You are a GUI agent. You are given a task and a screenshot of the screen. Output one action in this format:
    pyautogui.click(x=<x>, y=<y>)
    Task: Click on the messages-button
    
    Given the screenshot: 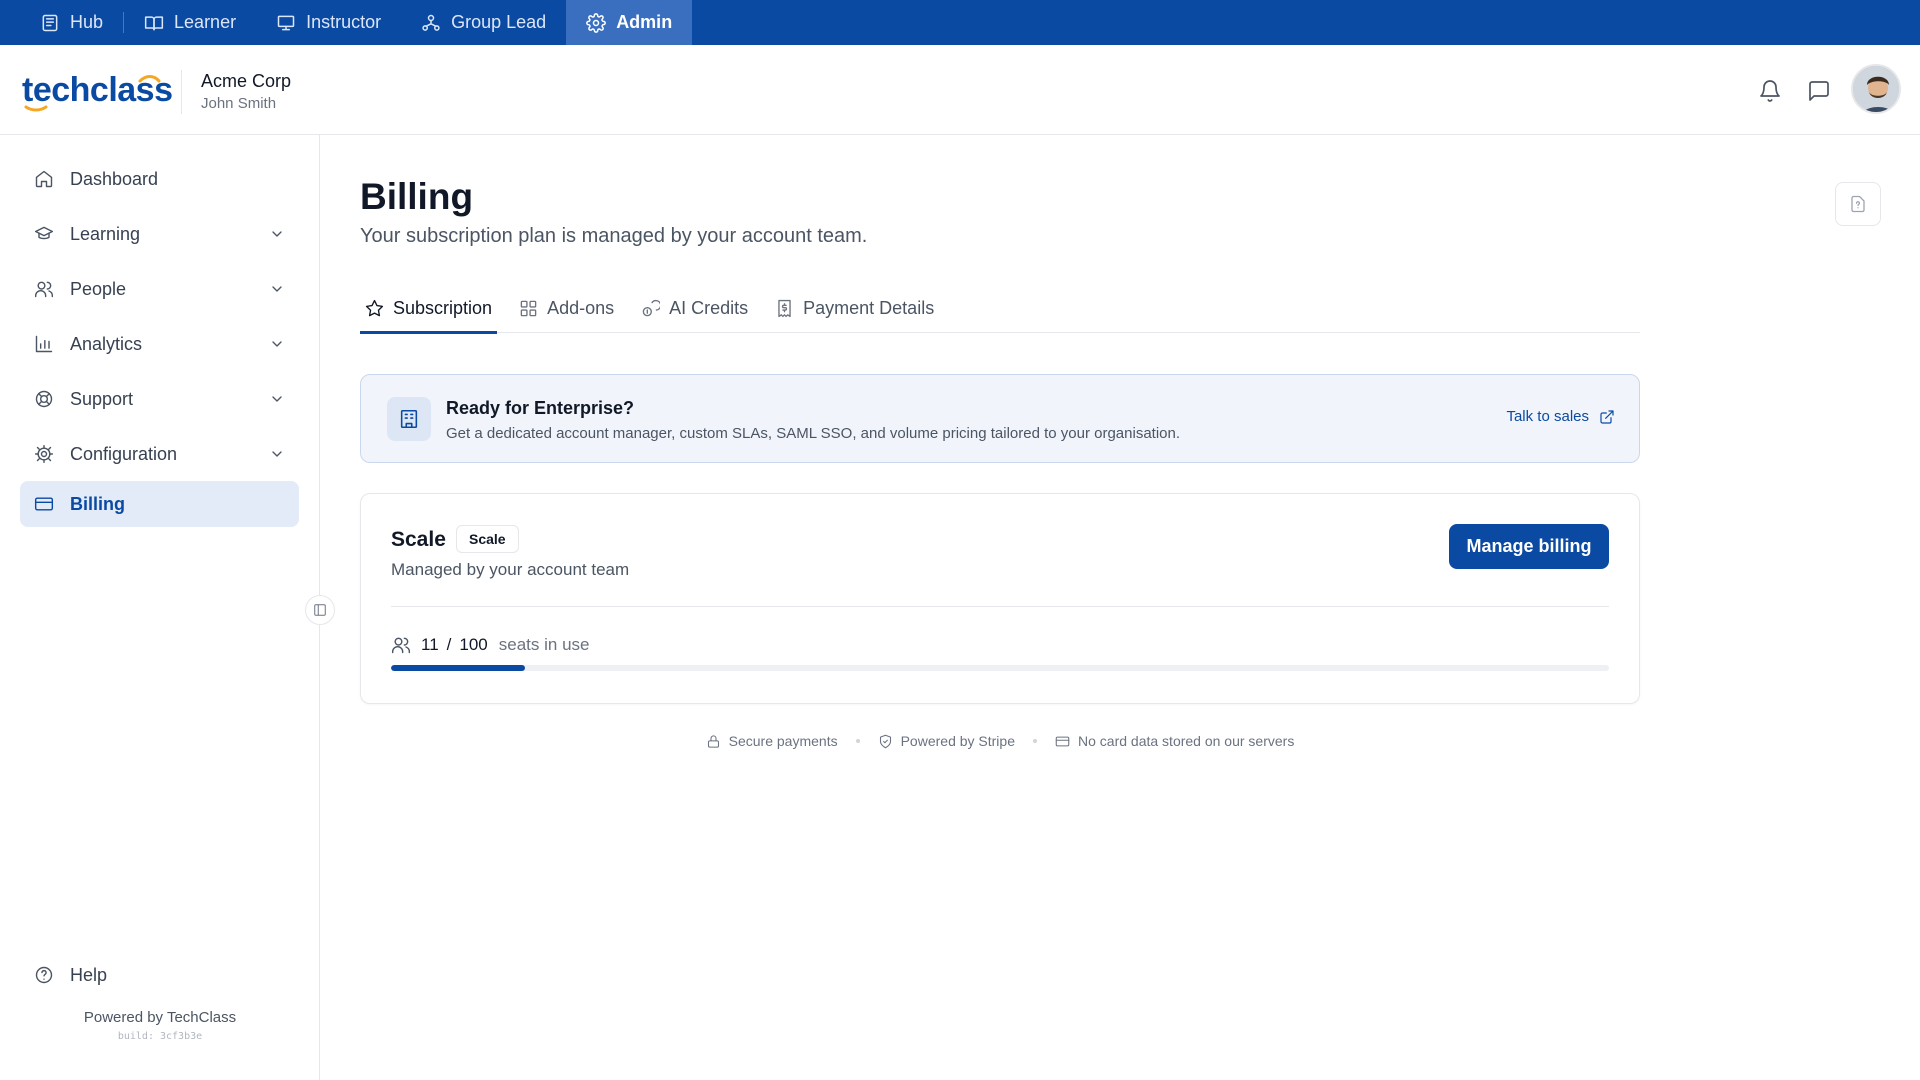 What is the action you would take?
    pyautogui.click(x=1819, y=91)
    